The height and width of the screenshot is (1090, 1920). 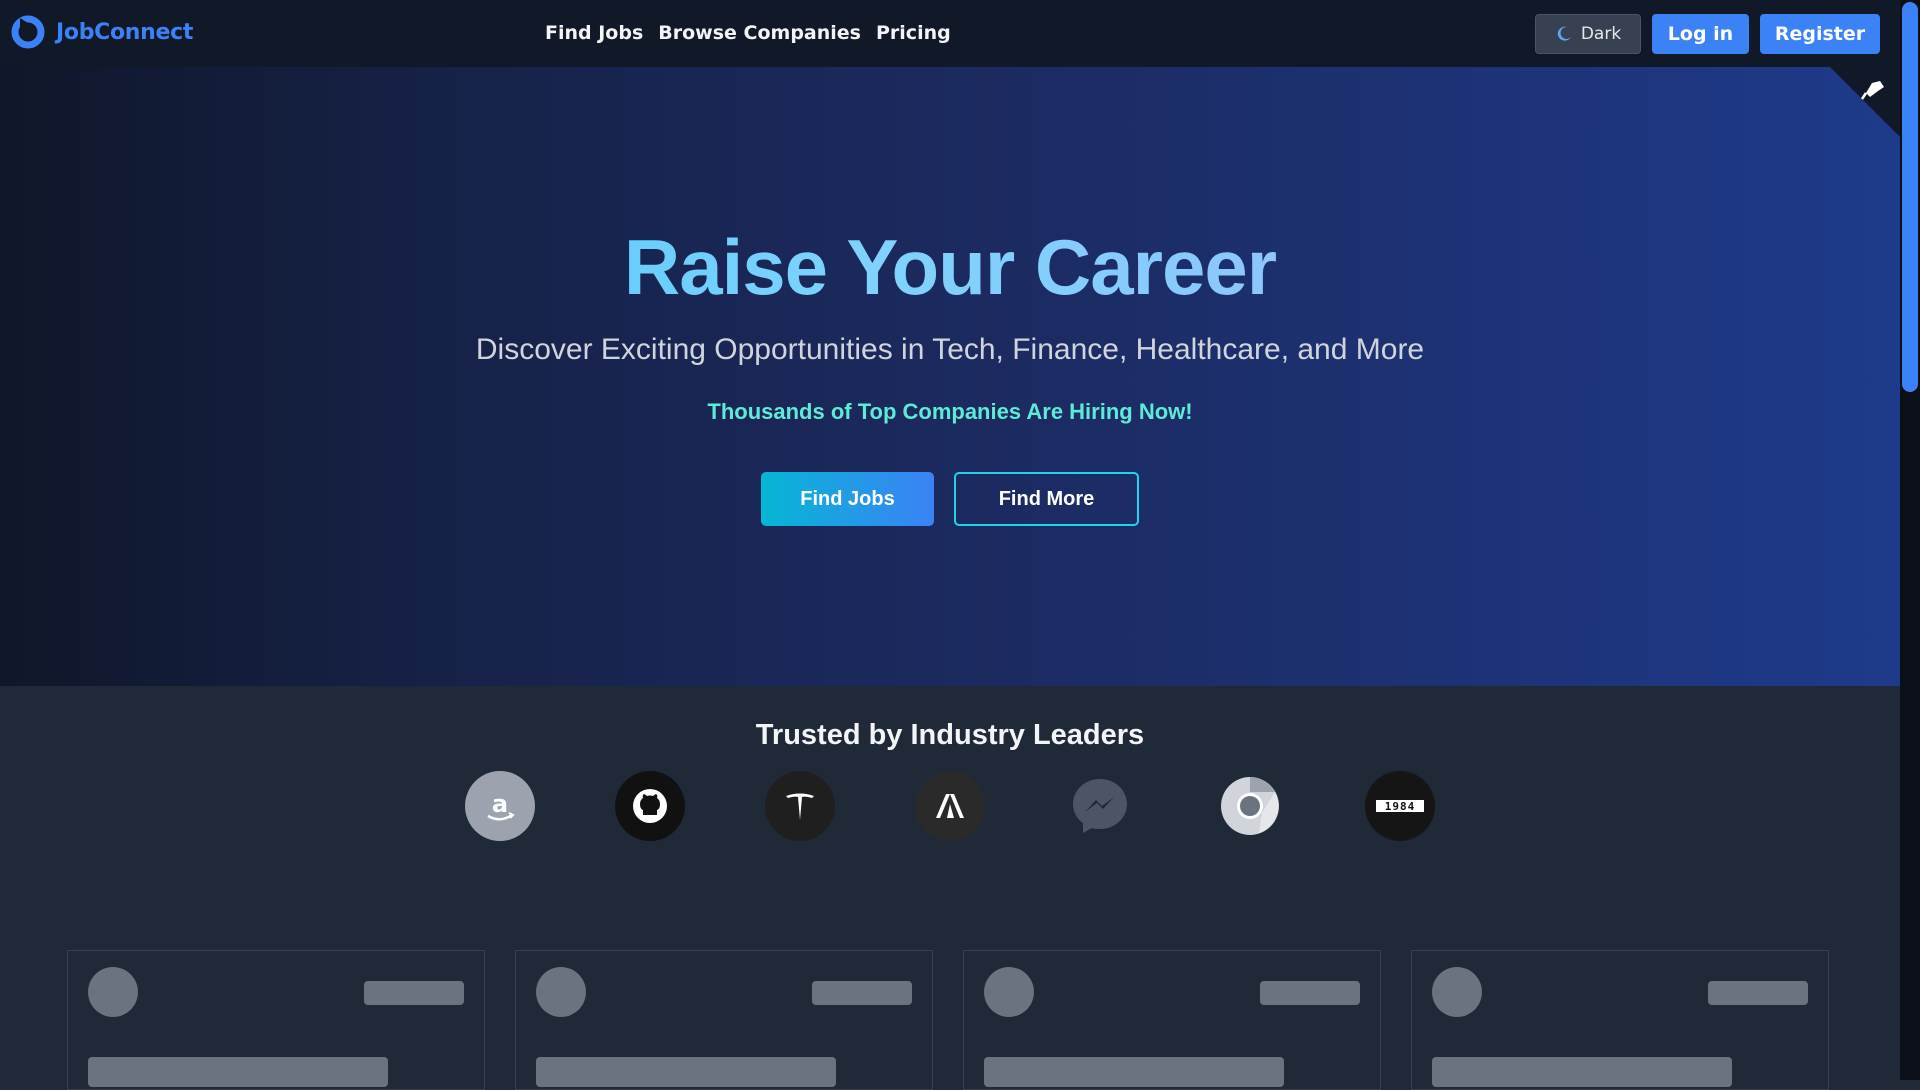 I want to click on company-logos: a 1984, so click(x=950, y=806).